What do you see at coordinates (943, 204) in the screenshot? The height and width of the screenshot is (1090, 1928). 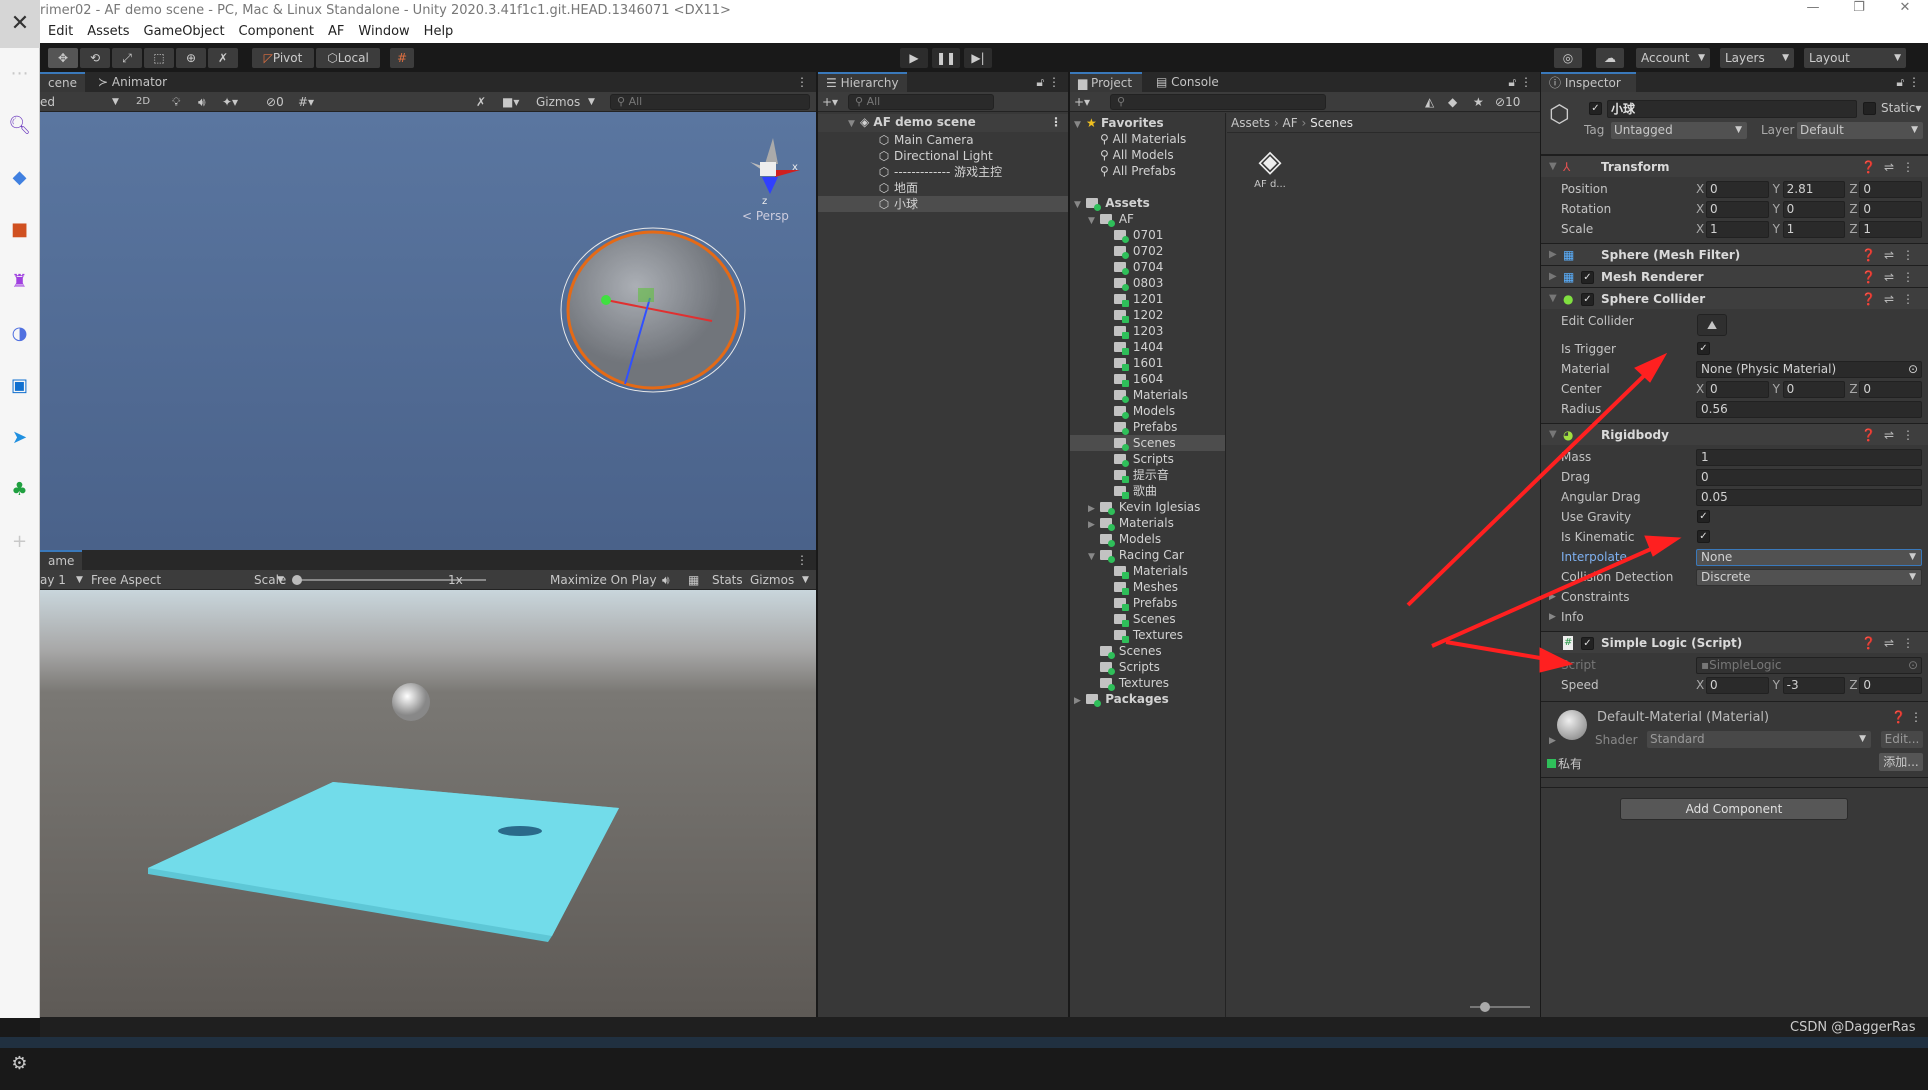 I see `hierarchy-item: ⬡ 小球` at bounding box center [943, 204].